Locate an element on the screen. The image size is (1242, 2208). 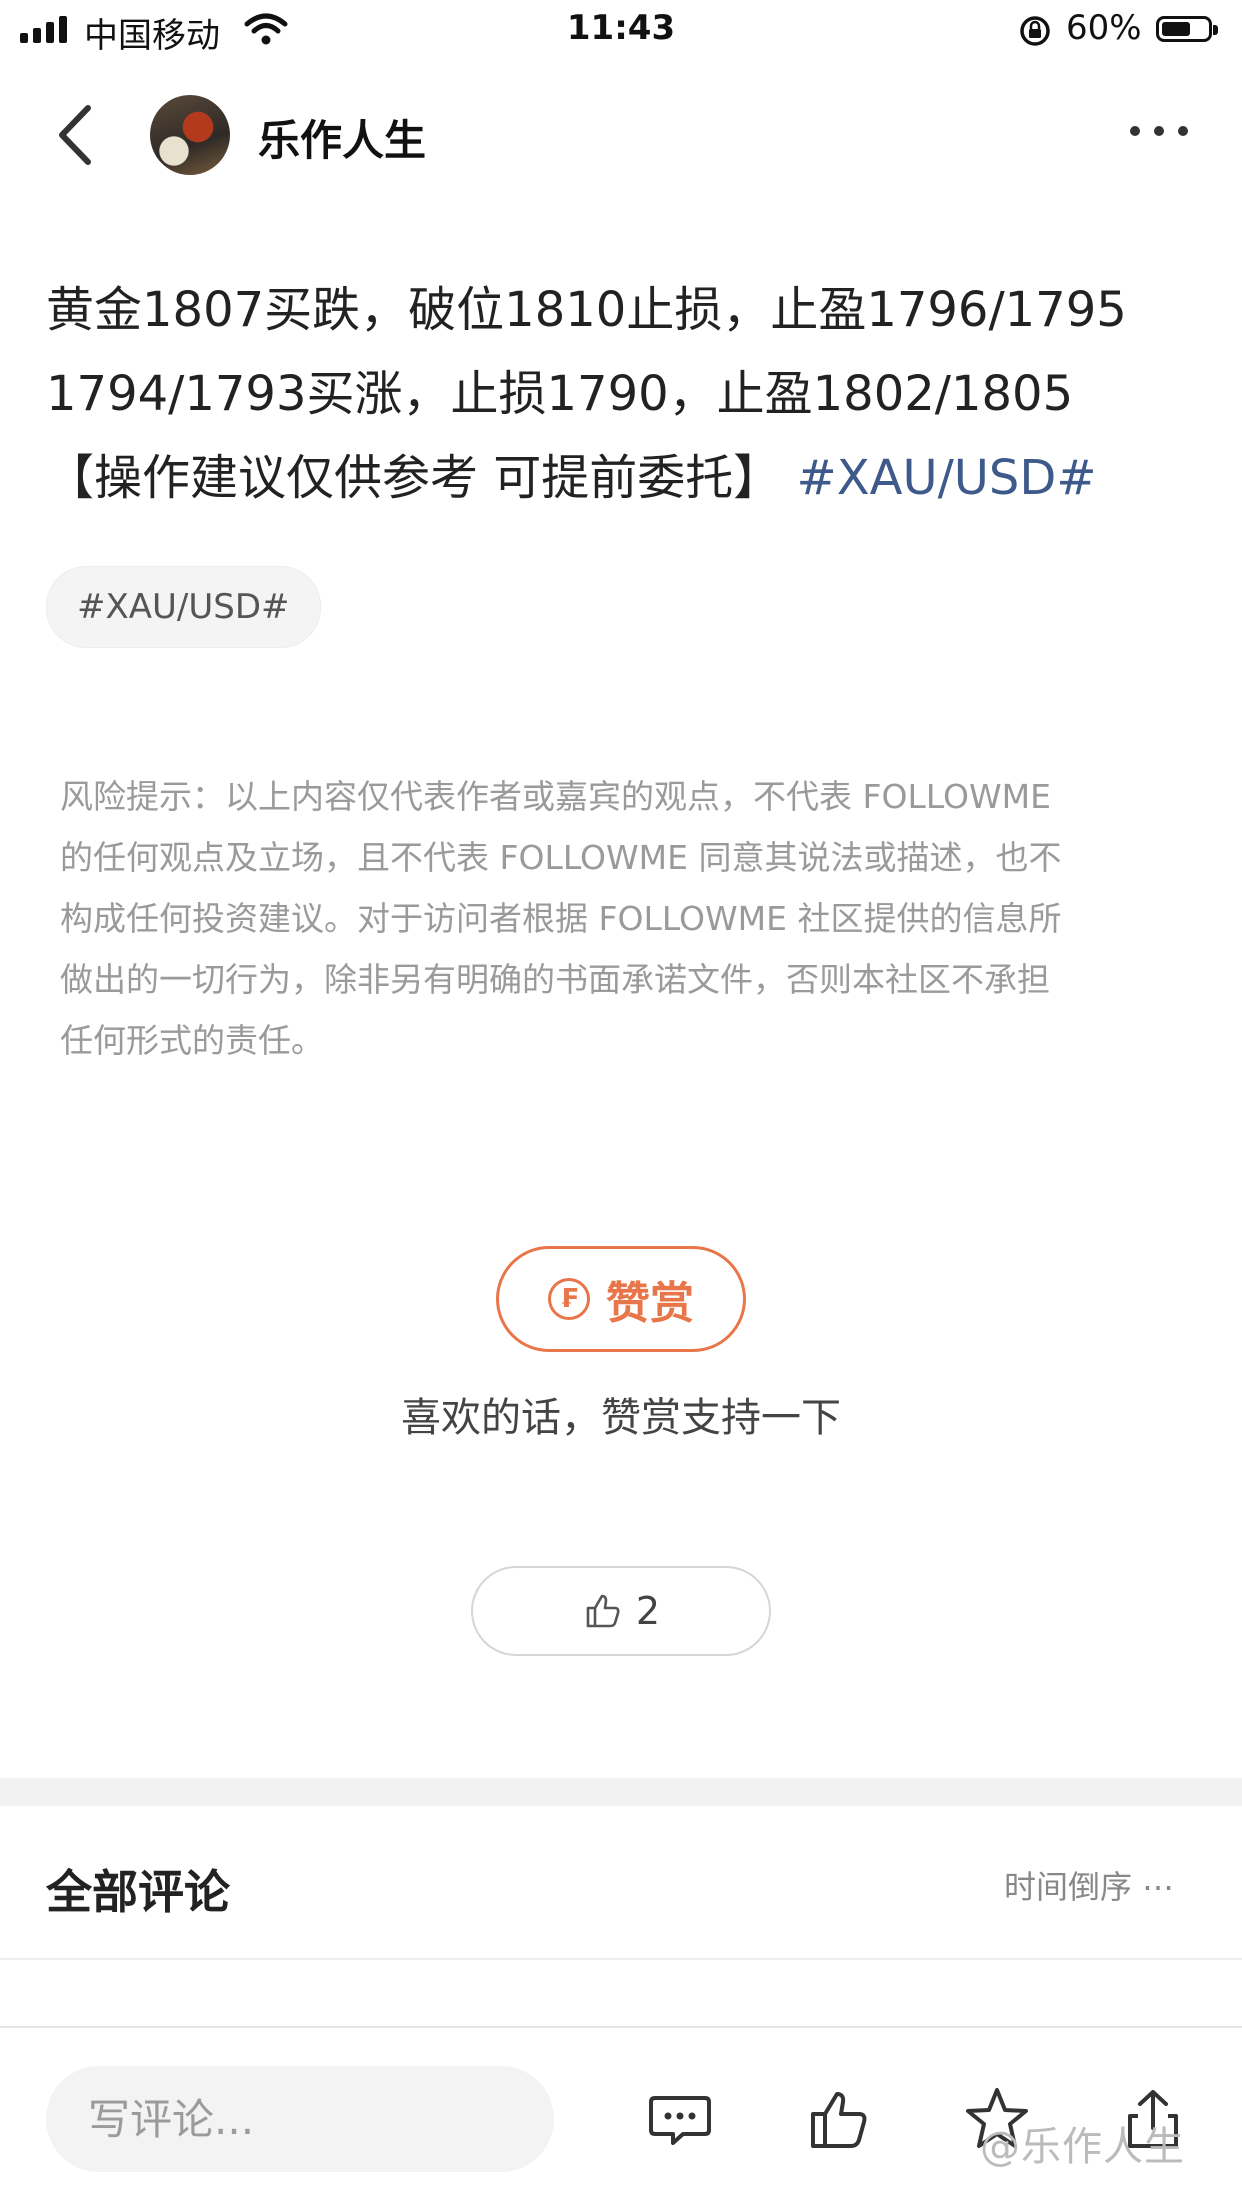
reward-label: 赞赏 is located at coordinates (650, 1303).